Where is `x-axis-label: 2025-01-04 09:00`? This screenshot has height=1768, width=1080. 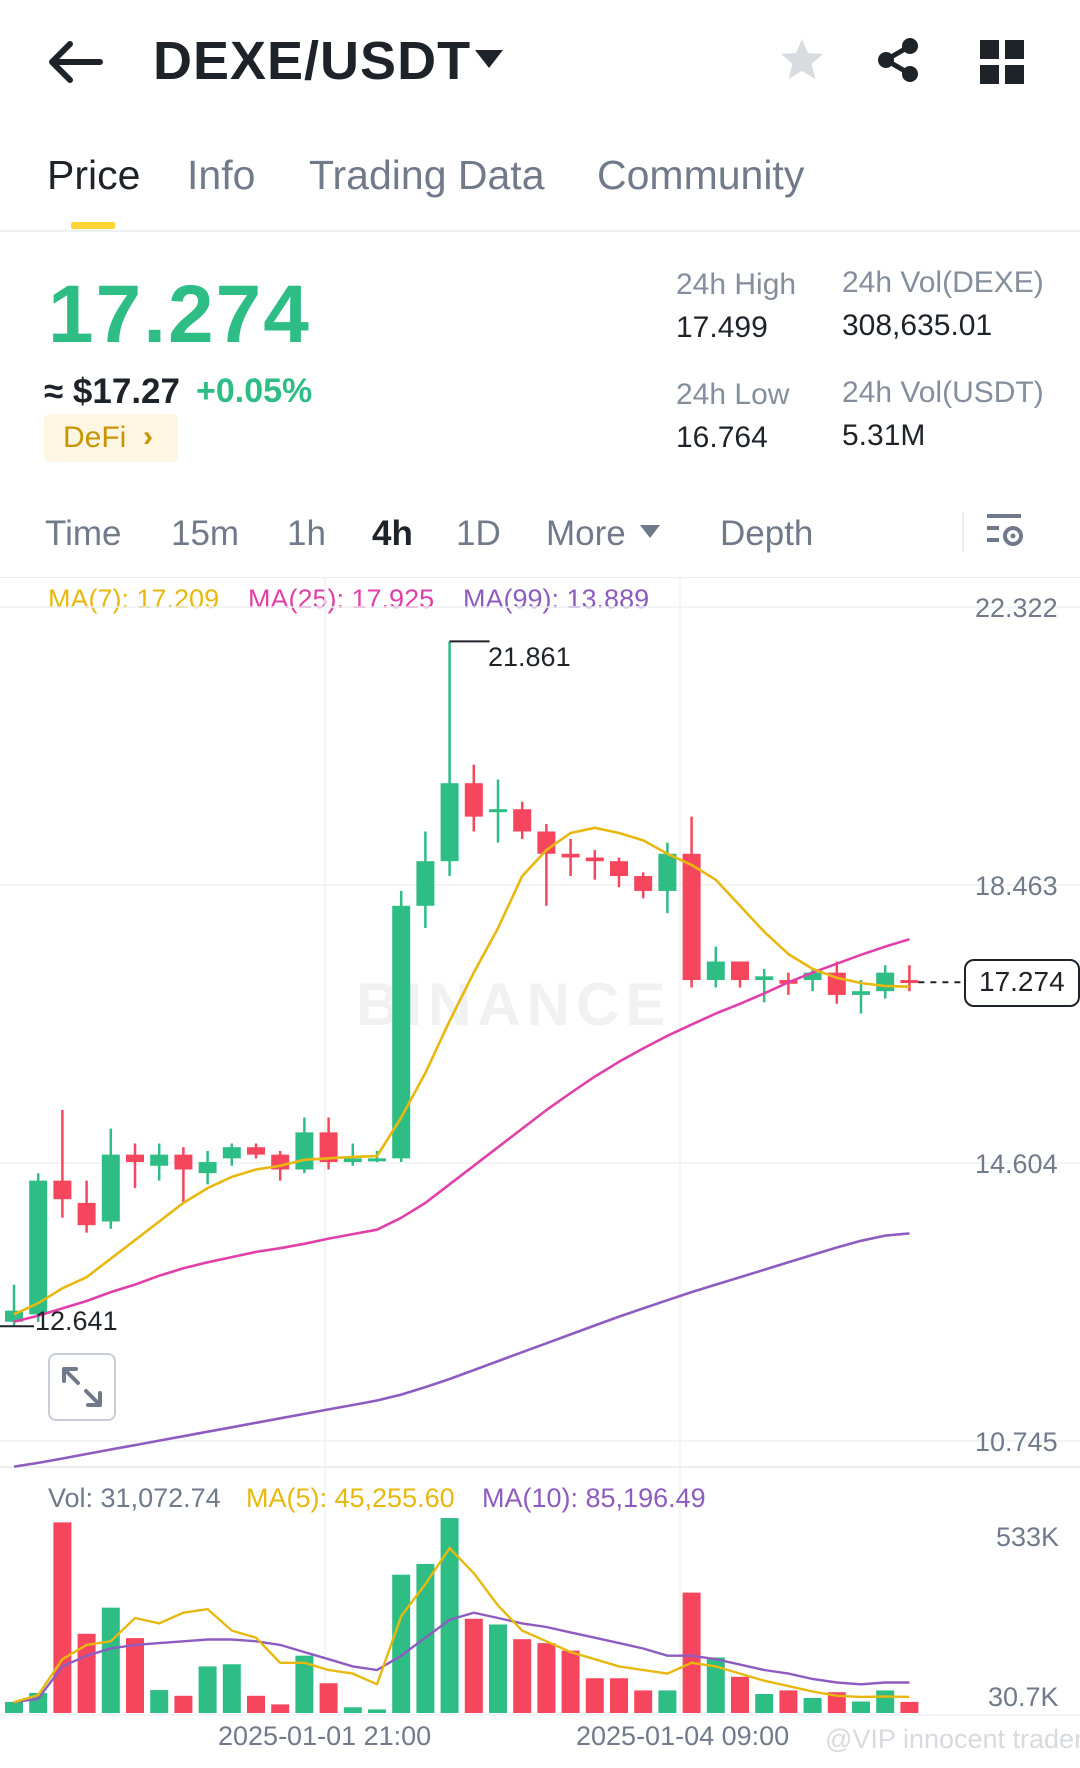 x-axis-label: 2025-01-04 09:00 is located at coordinates (683, 1736).